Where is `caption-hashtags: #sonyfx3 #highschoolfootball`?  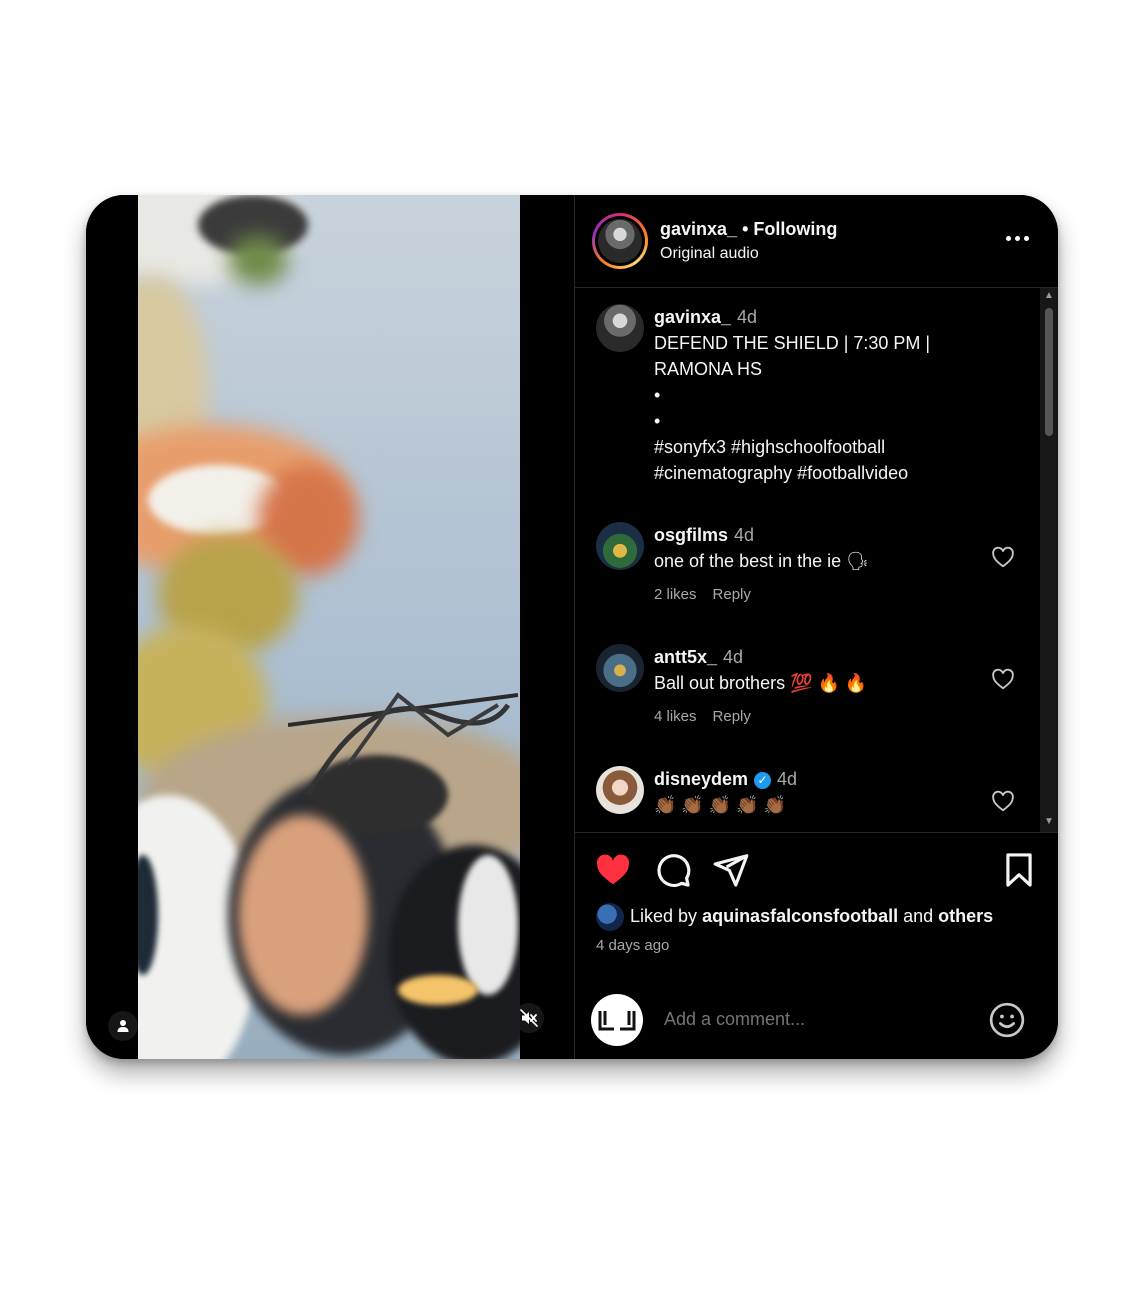
caption-hashtags: #sonyfx3 #highschoolfootball is located at coordinates (819, 447).